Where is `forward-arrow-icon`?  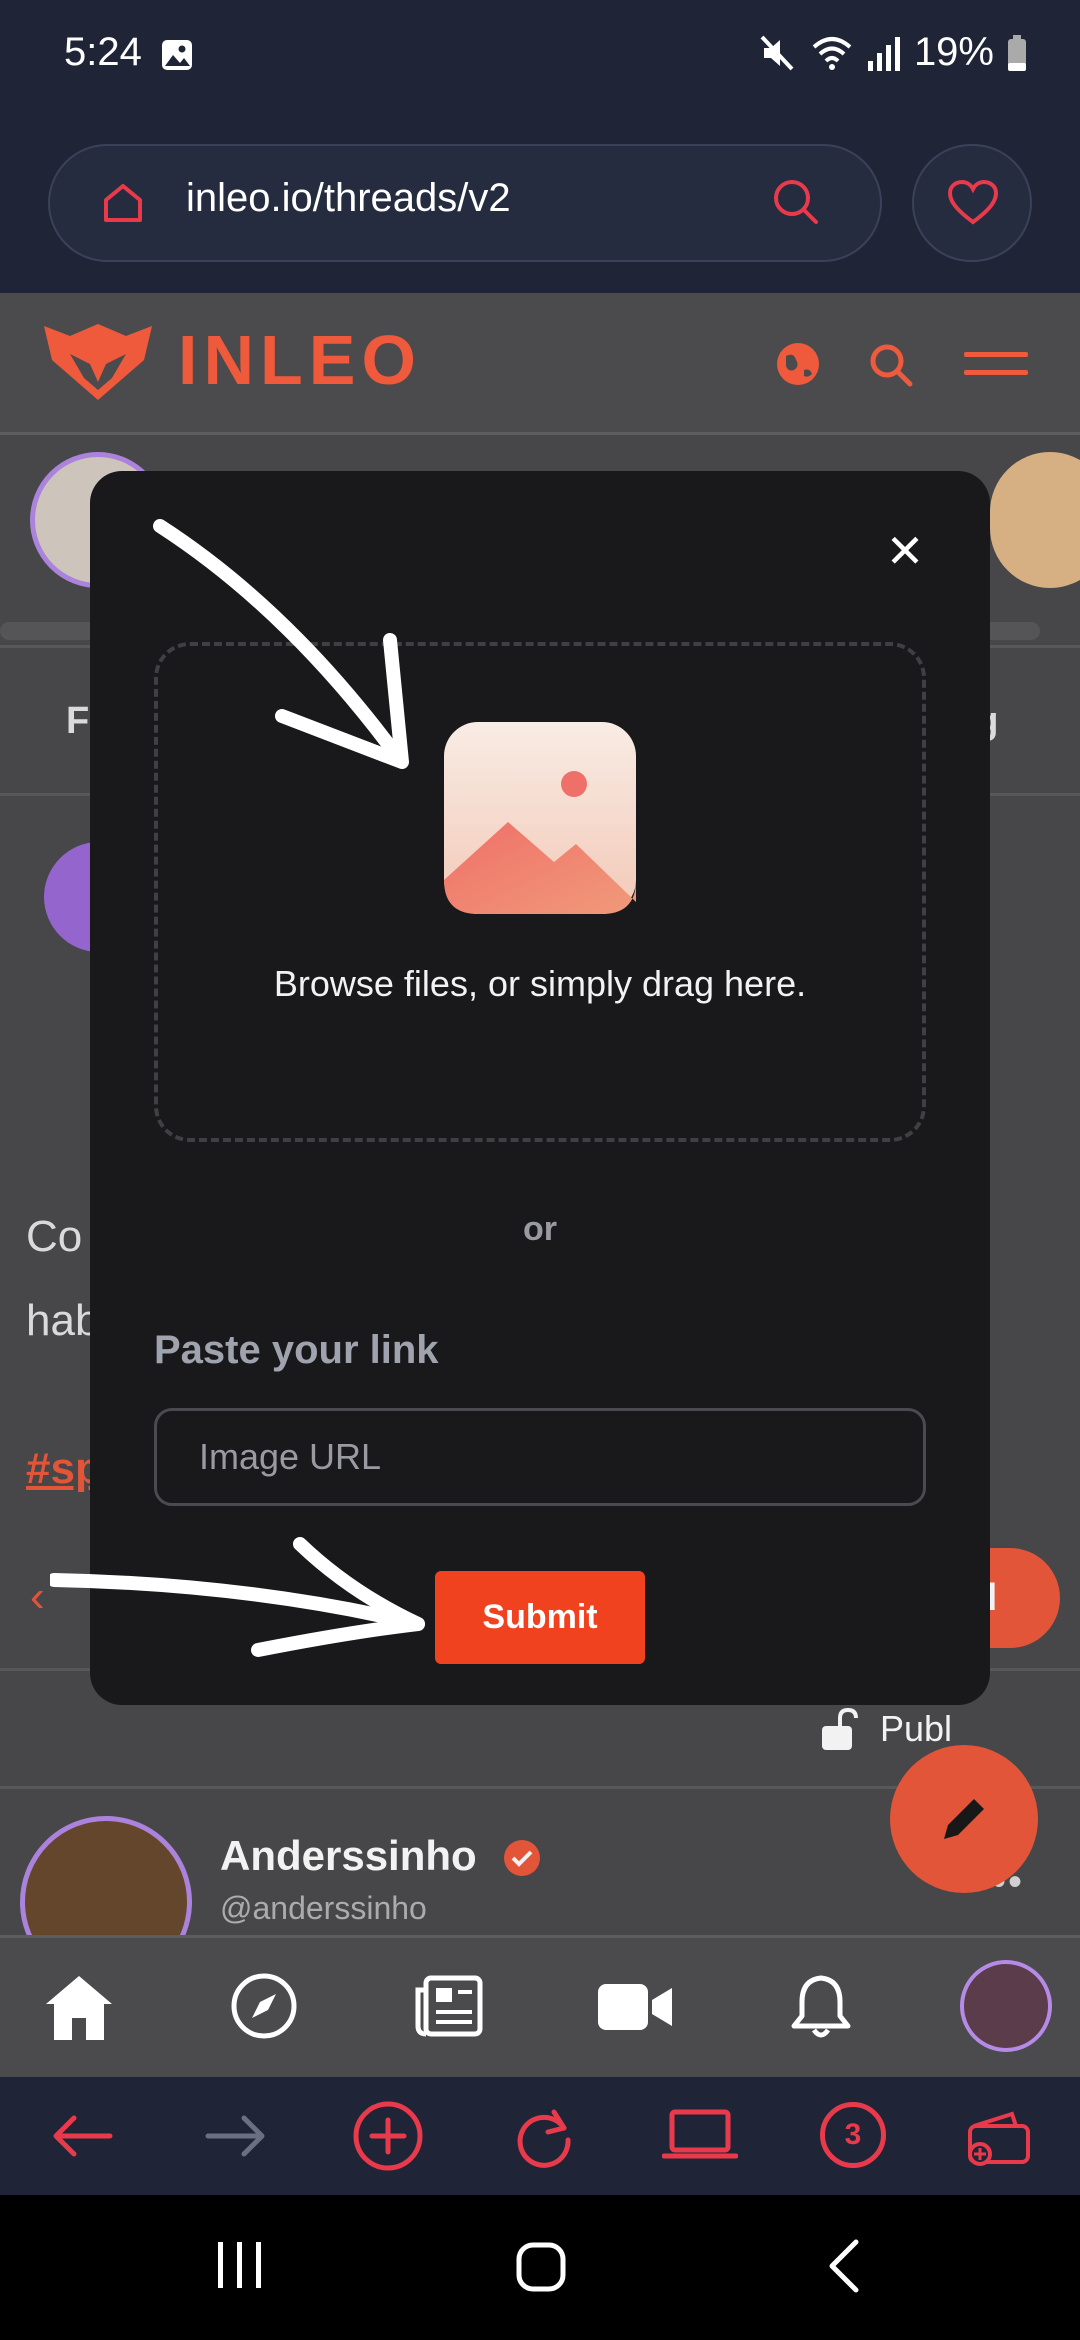
forward-arrow-icon is located at coordinates (236, 2136).